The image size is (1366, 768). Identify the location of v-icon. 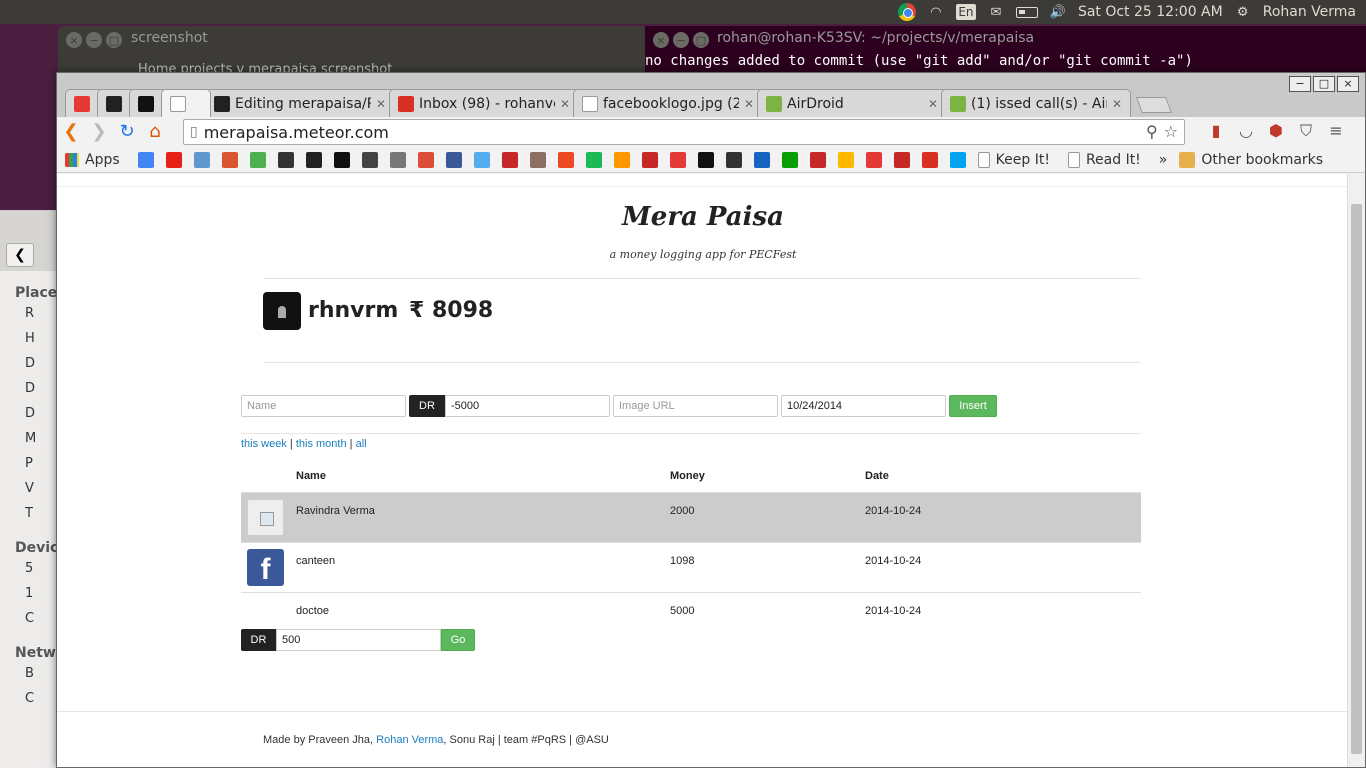
(369, 159).